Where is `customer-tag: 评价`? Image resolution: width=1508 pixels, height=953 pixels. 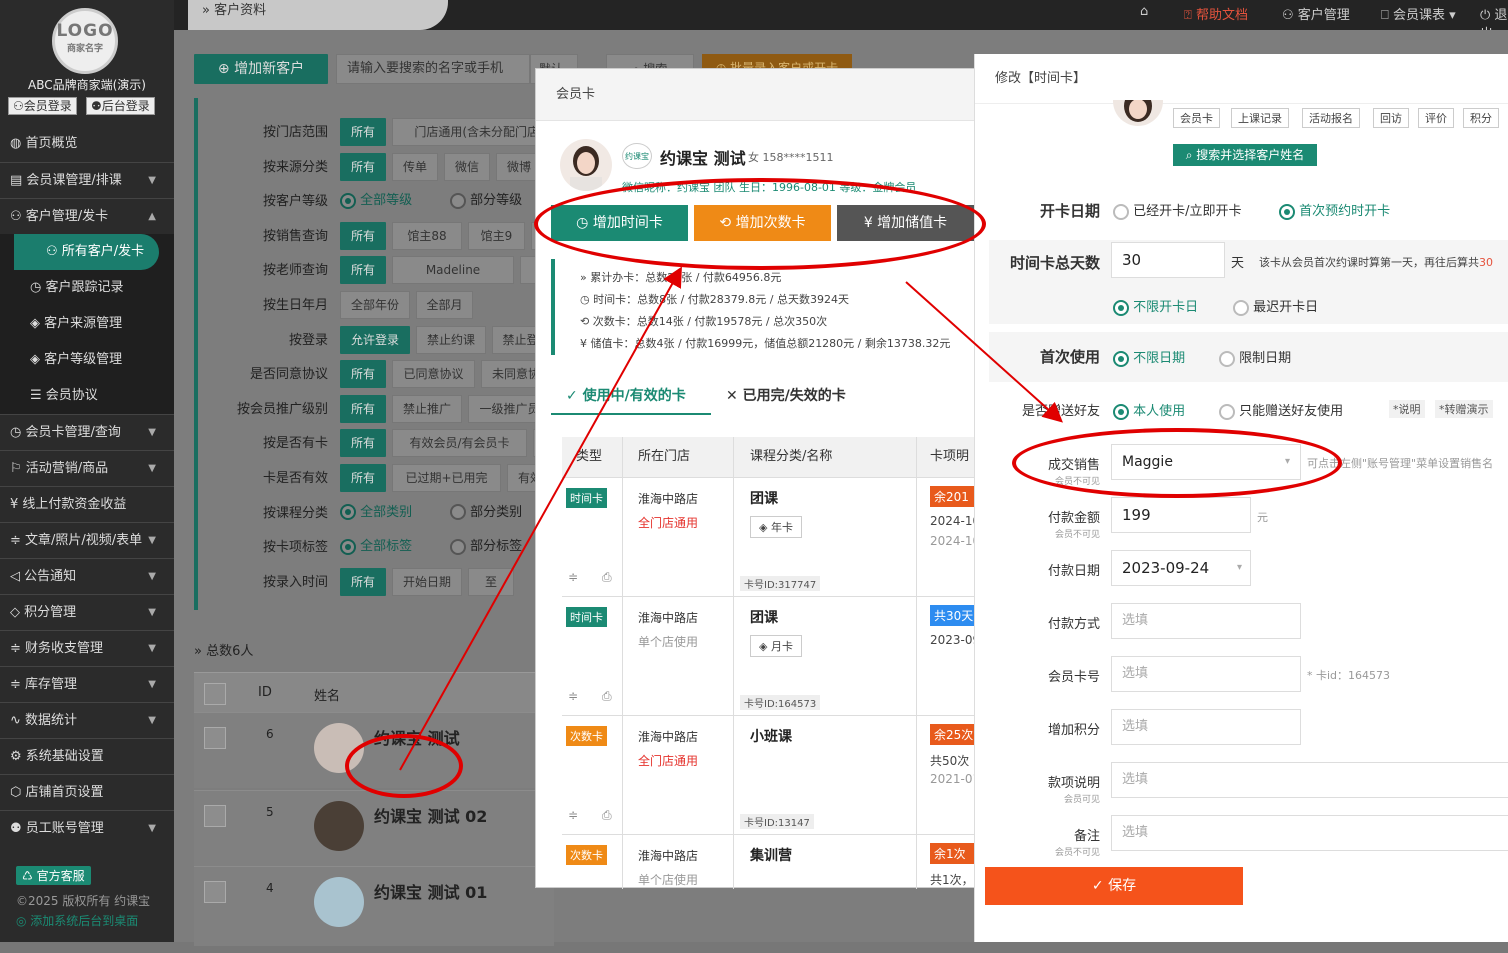 customer-tag: 评价 is located at coordinates (1436, 118).